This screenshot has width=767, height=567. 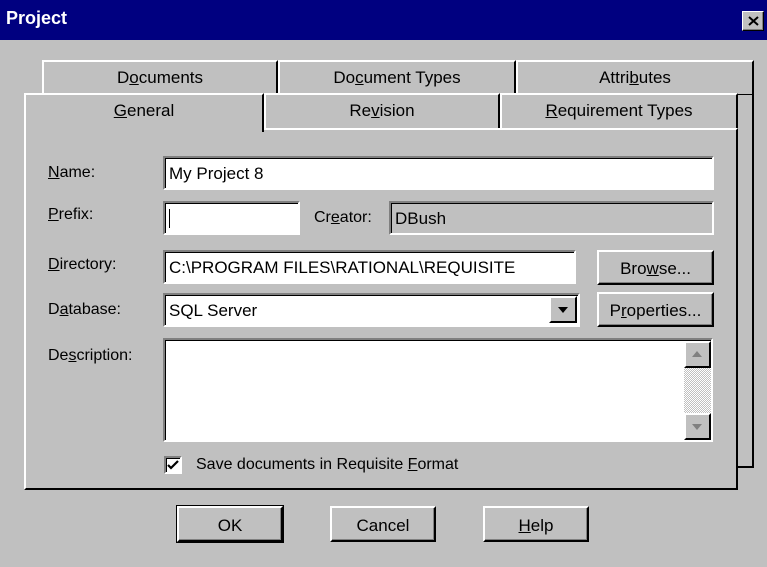 I want to click on help-button: Help, so click(x=536, y=524).